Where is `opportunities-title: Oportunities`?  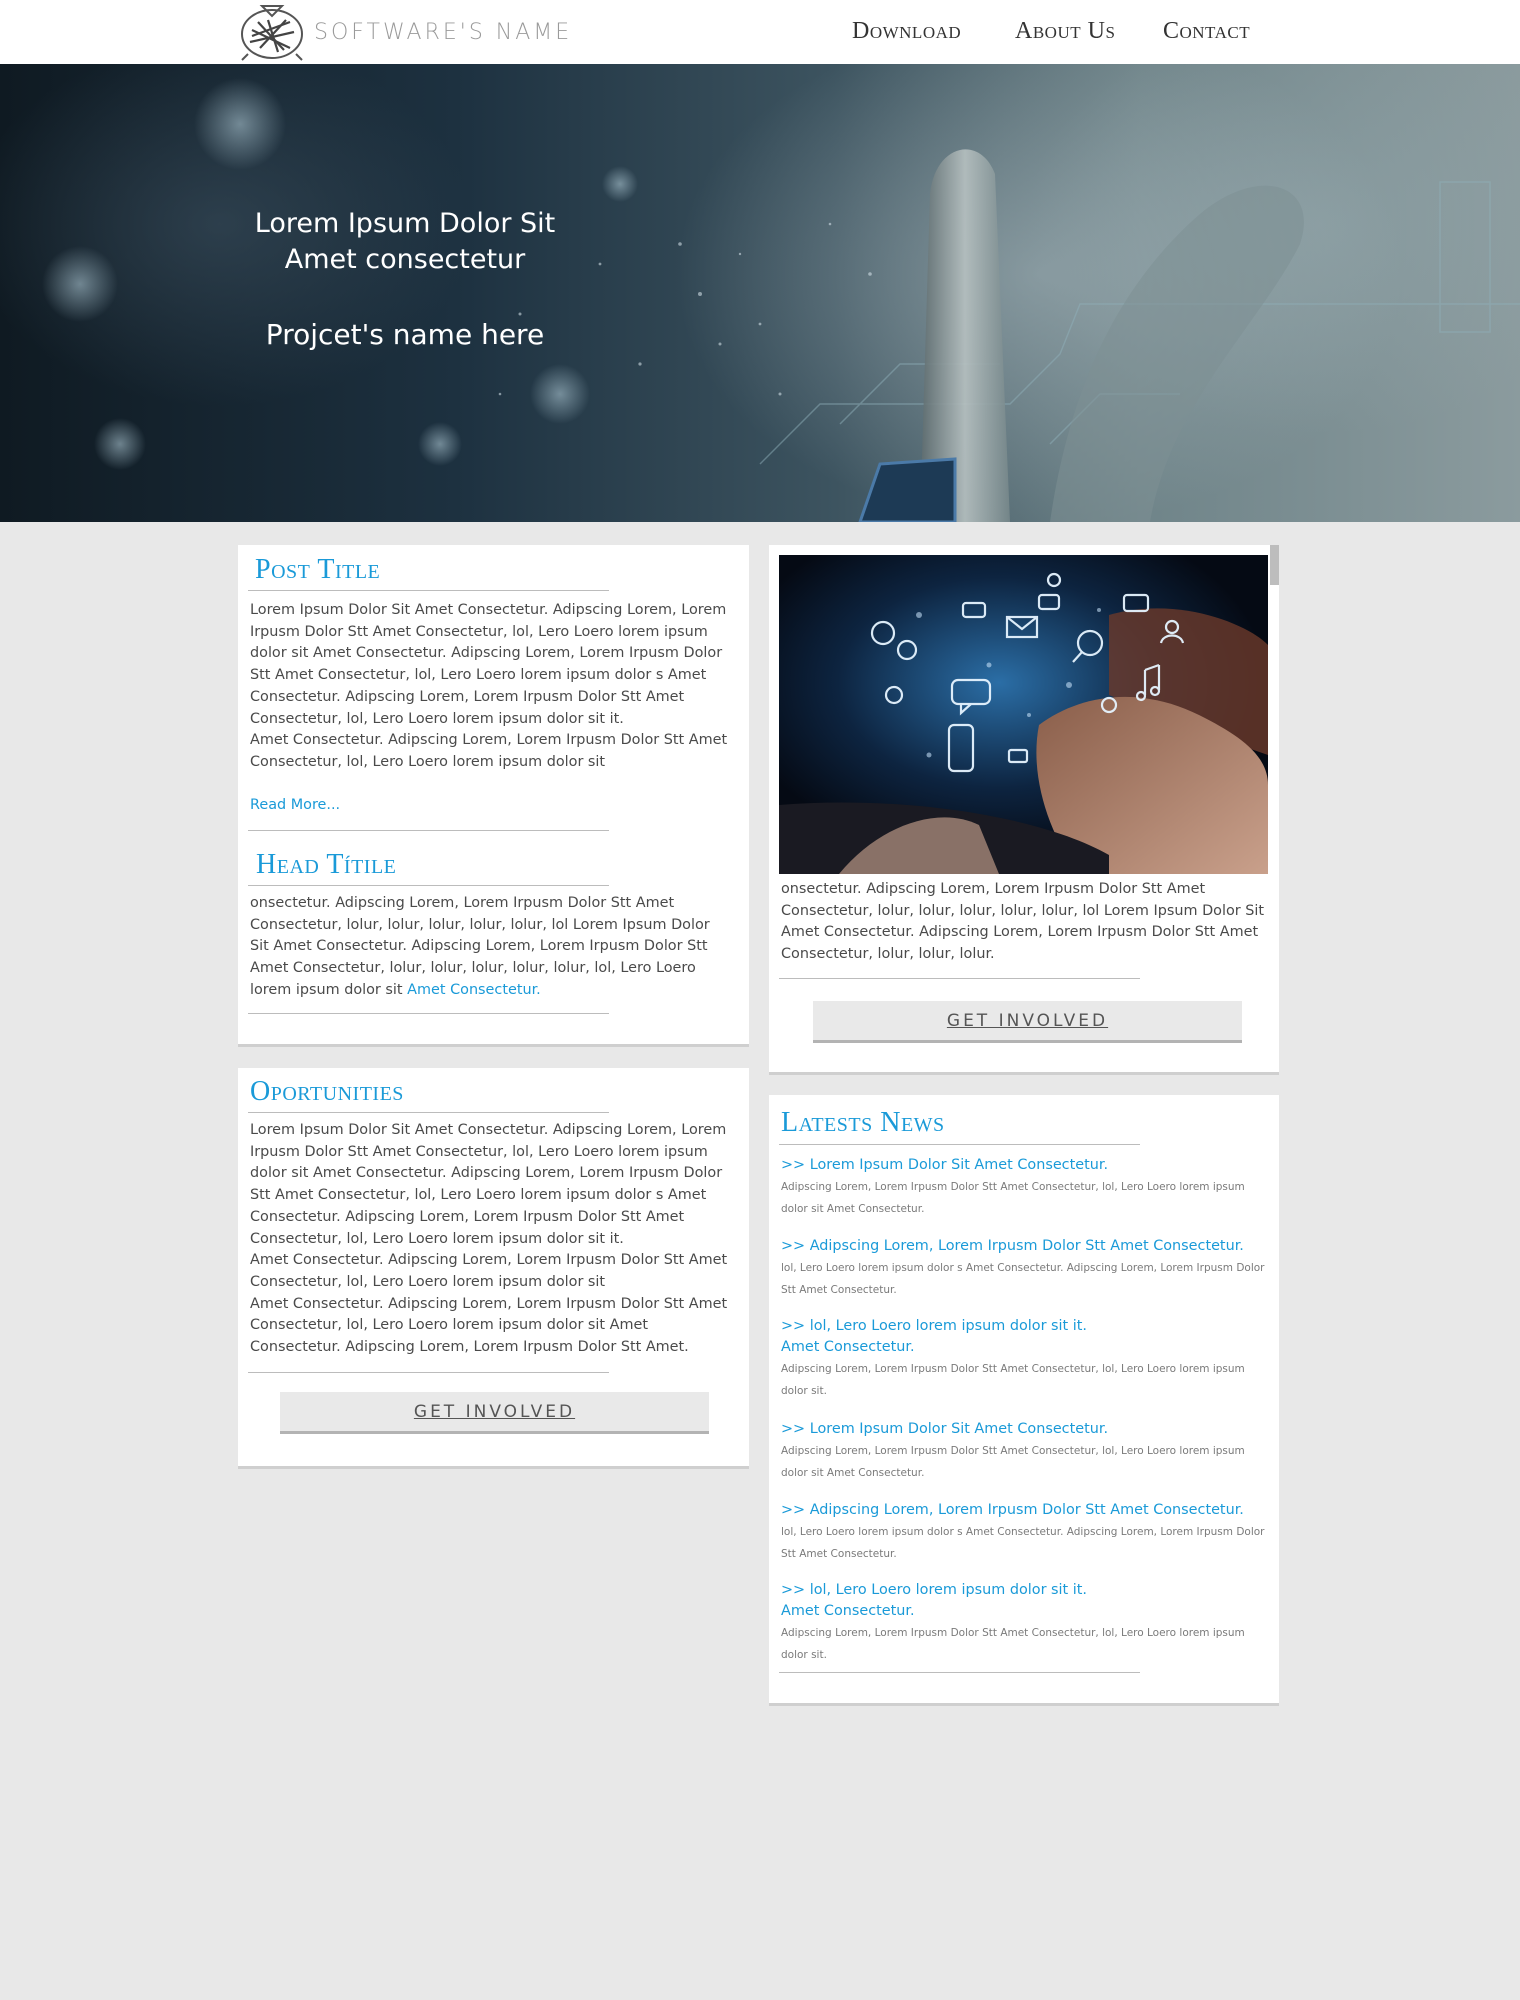 opportunities-title: Oportunities is located at coordinates (327, 1091).